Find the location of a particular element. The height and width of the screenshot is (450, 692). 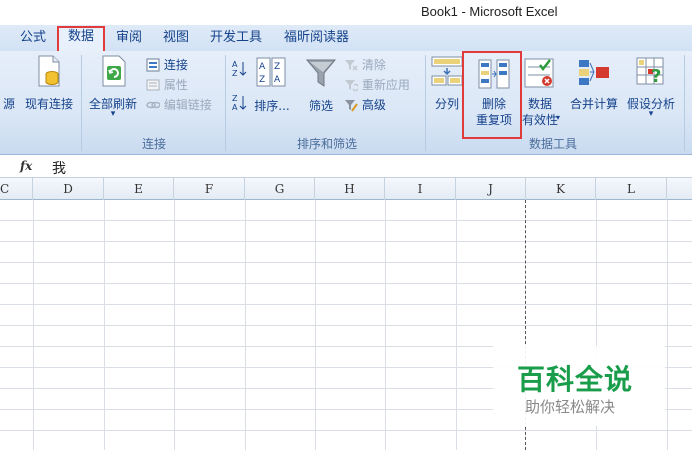

reapply-button: 重新应用 is located at coordinates (377, 84).